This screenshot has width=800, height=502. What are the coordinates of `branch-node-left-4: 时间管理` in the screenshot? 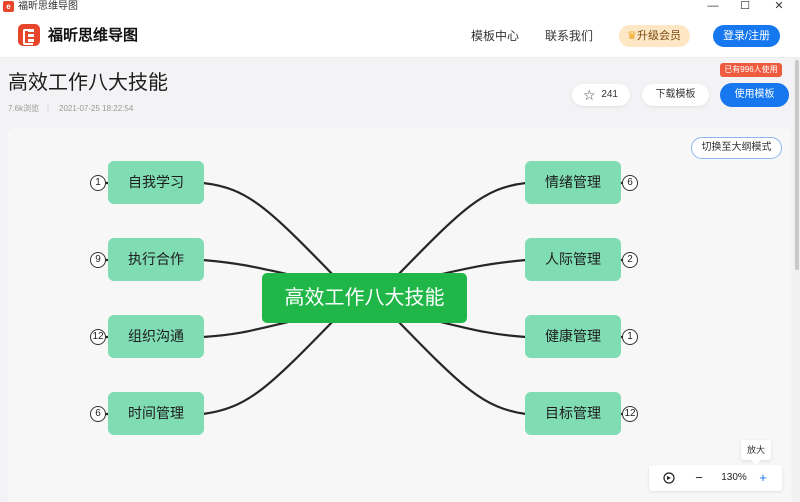 It's located at (156, 413).